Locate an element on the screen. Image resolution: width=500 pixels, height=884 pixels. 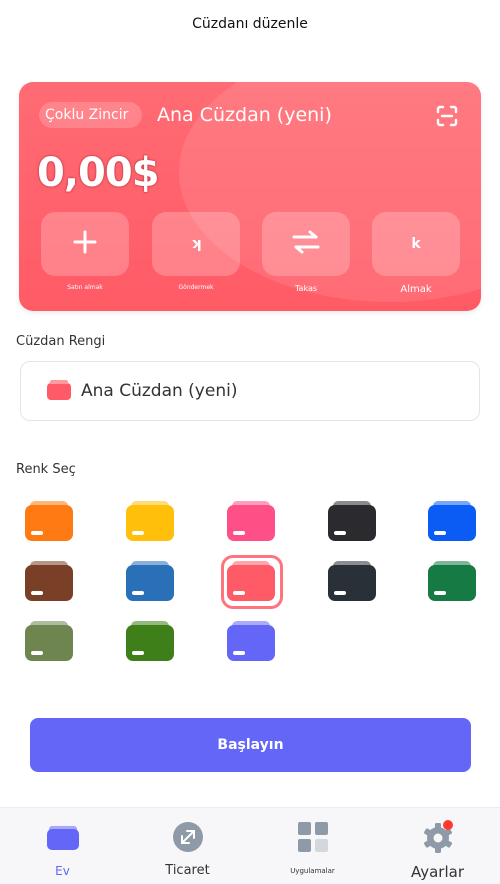
scan-icon is located at coordinates (447, 116).